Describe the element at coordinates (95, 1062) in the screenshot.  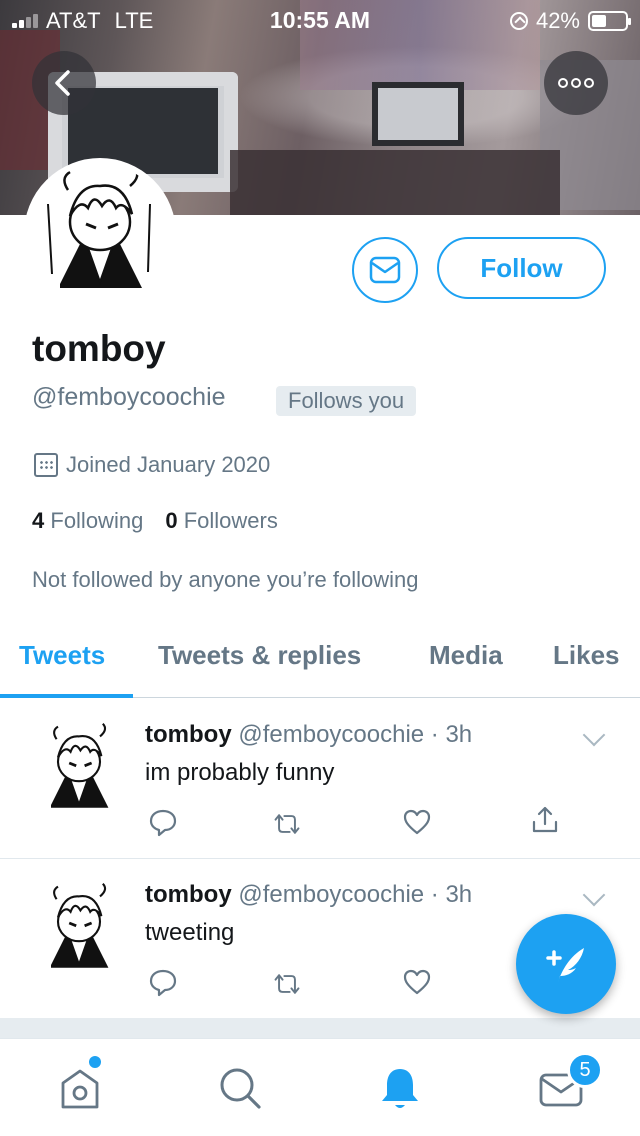
I see `home-unread-dot` at that location.